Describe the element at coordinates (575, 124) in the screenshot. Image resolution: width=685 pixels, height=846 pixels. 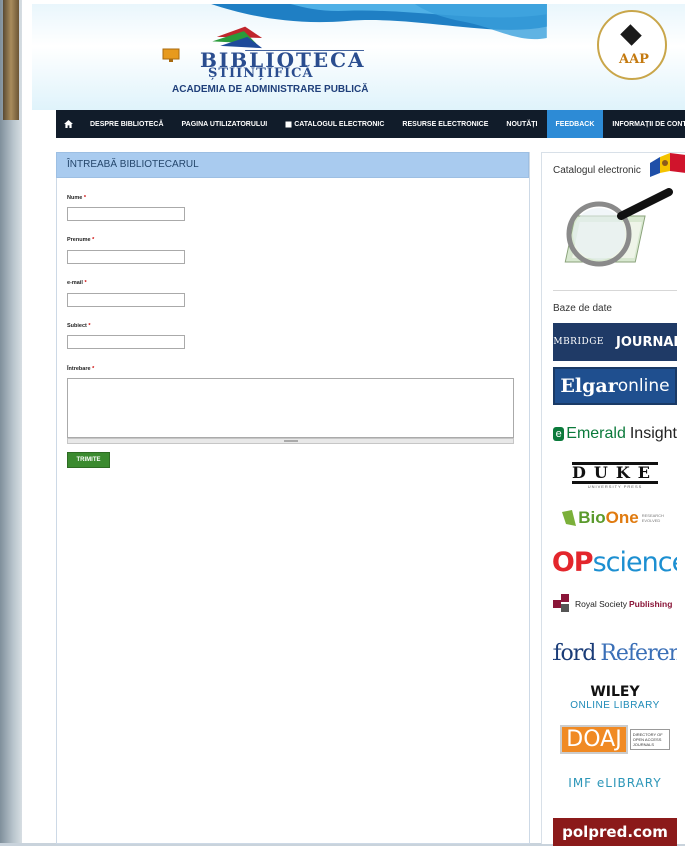
I see `nav-feedback: FEEDBACK` at that location.